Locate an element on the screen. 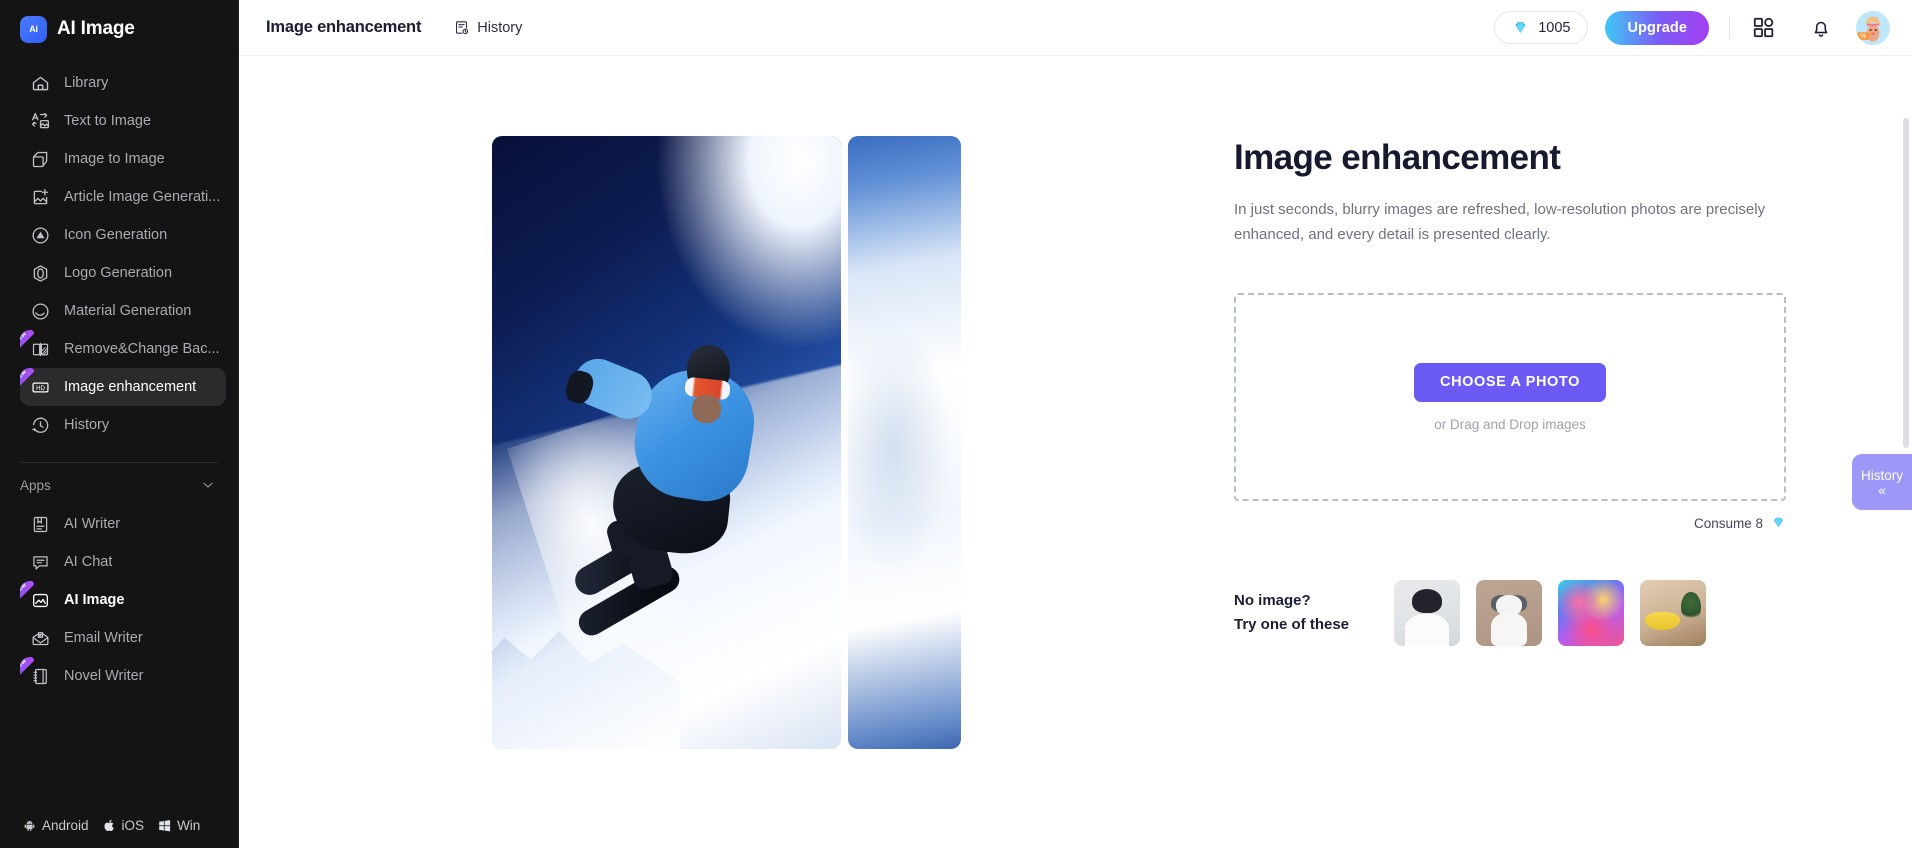  sidebar-item-icon-generation: Icon Generation is located at coordinates (123, 235).